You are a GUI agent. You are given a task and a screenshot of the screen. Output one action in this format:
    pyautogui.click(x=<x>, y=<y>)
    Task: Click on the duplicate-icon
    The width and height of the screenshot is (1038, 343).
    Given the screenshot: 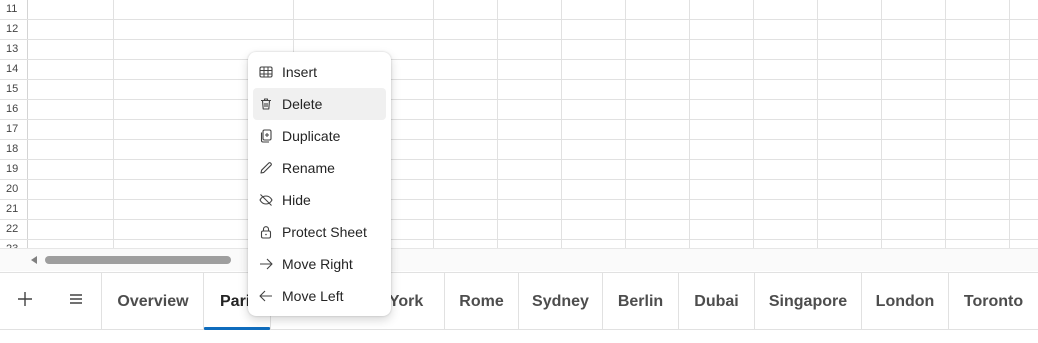 What is the action you would take?
    pyautogui.click(x=266, y=136)
    